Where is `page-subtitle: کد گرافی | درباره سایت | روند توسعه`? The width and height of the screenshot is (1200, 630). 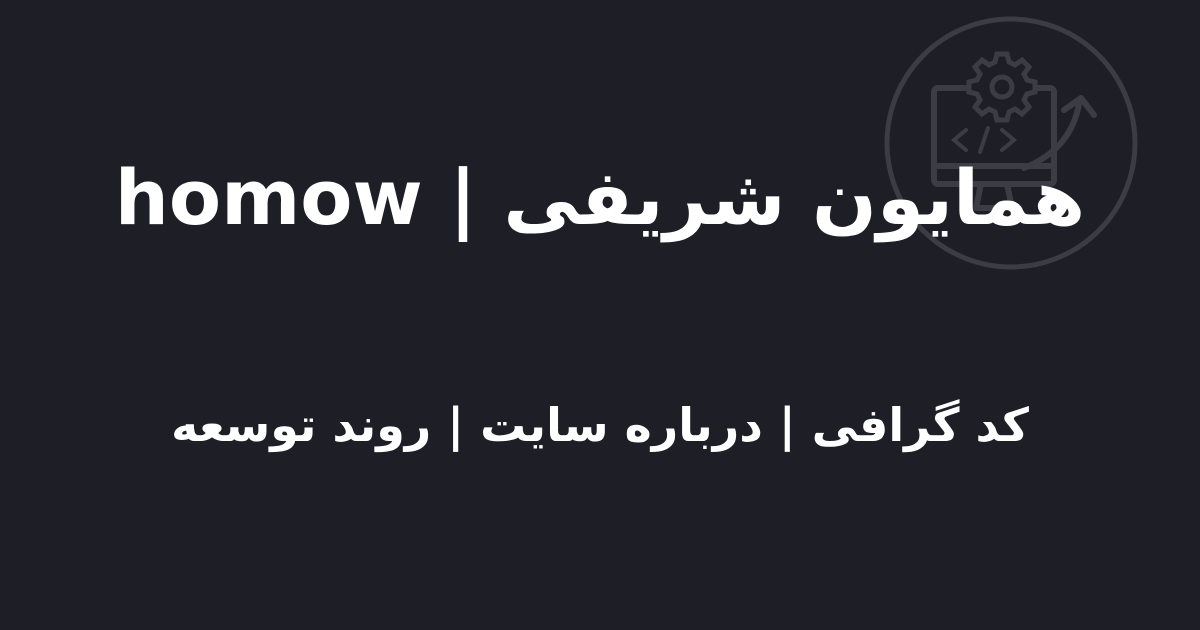
page-subtitle: کد گرافی | درباره سایت | روند توسعه is located at coordinates (600, 425).